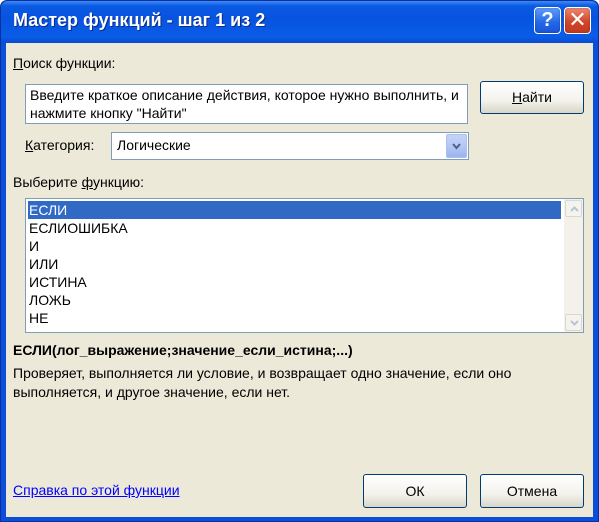 The height and width of the screenshot is (522, 599). Describe the element at coordinates (294, 300) in the screenshot. I see `function-list-item: ЛОЖЬ` at that location.